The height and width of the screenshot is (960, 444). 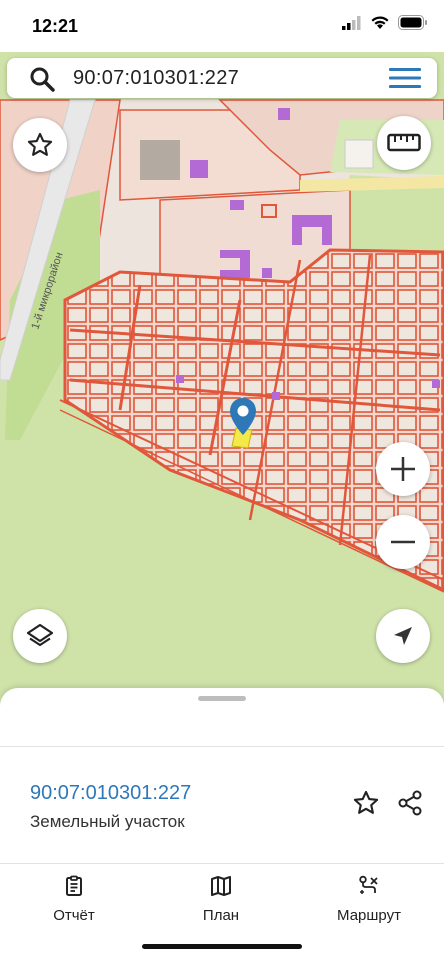 What do you see at coordinates (110, 793) in the screenshot?
I see `parcel-cadastral-number: 90:07:010301:227` at bounding box center [110, 793].